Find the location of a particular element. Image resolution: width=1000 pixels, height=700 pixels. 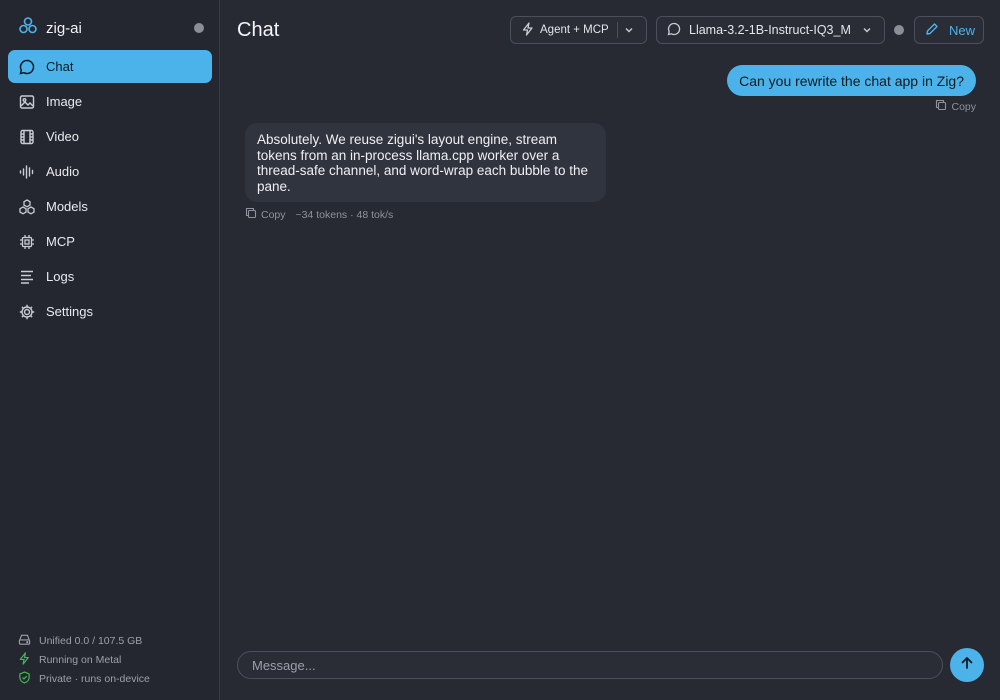

list-icon is located at coordinates (27, 277).